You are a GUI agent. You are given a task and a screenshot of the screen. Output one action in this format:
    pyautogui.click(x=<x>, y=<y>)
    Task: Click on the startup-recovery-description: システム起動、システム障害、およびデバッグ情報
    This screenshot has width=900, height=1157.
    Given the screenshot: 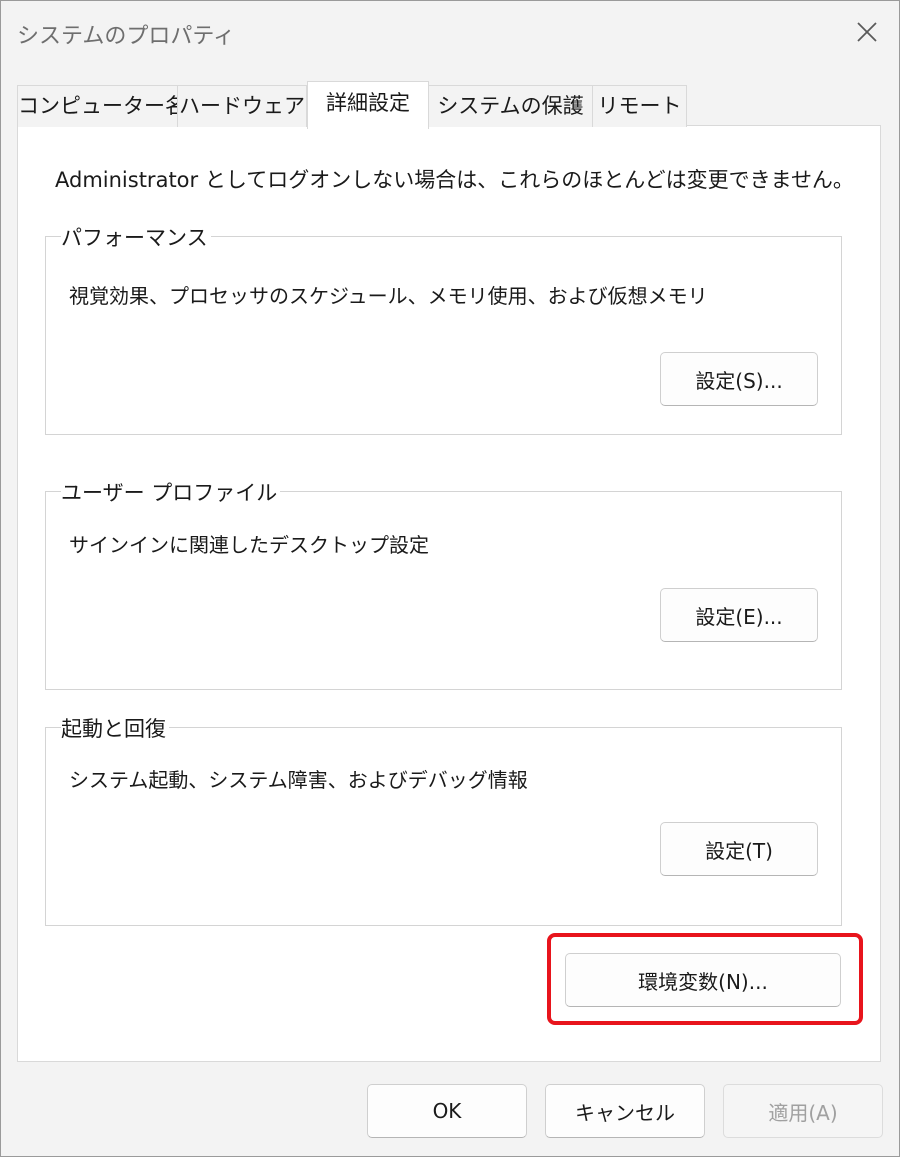 What is the action you would take?
    pyautogui.click(x=298, y=780)
    